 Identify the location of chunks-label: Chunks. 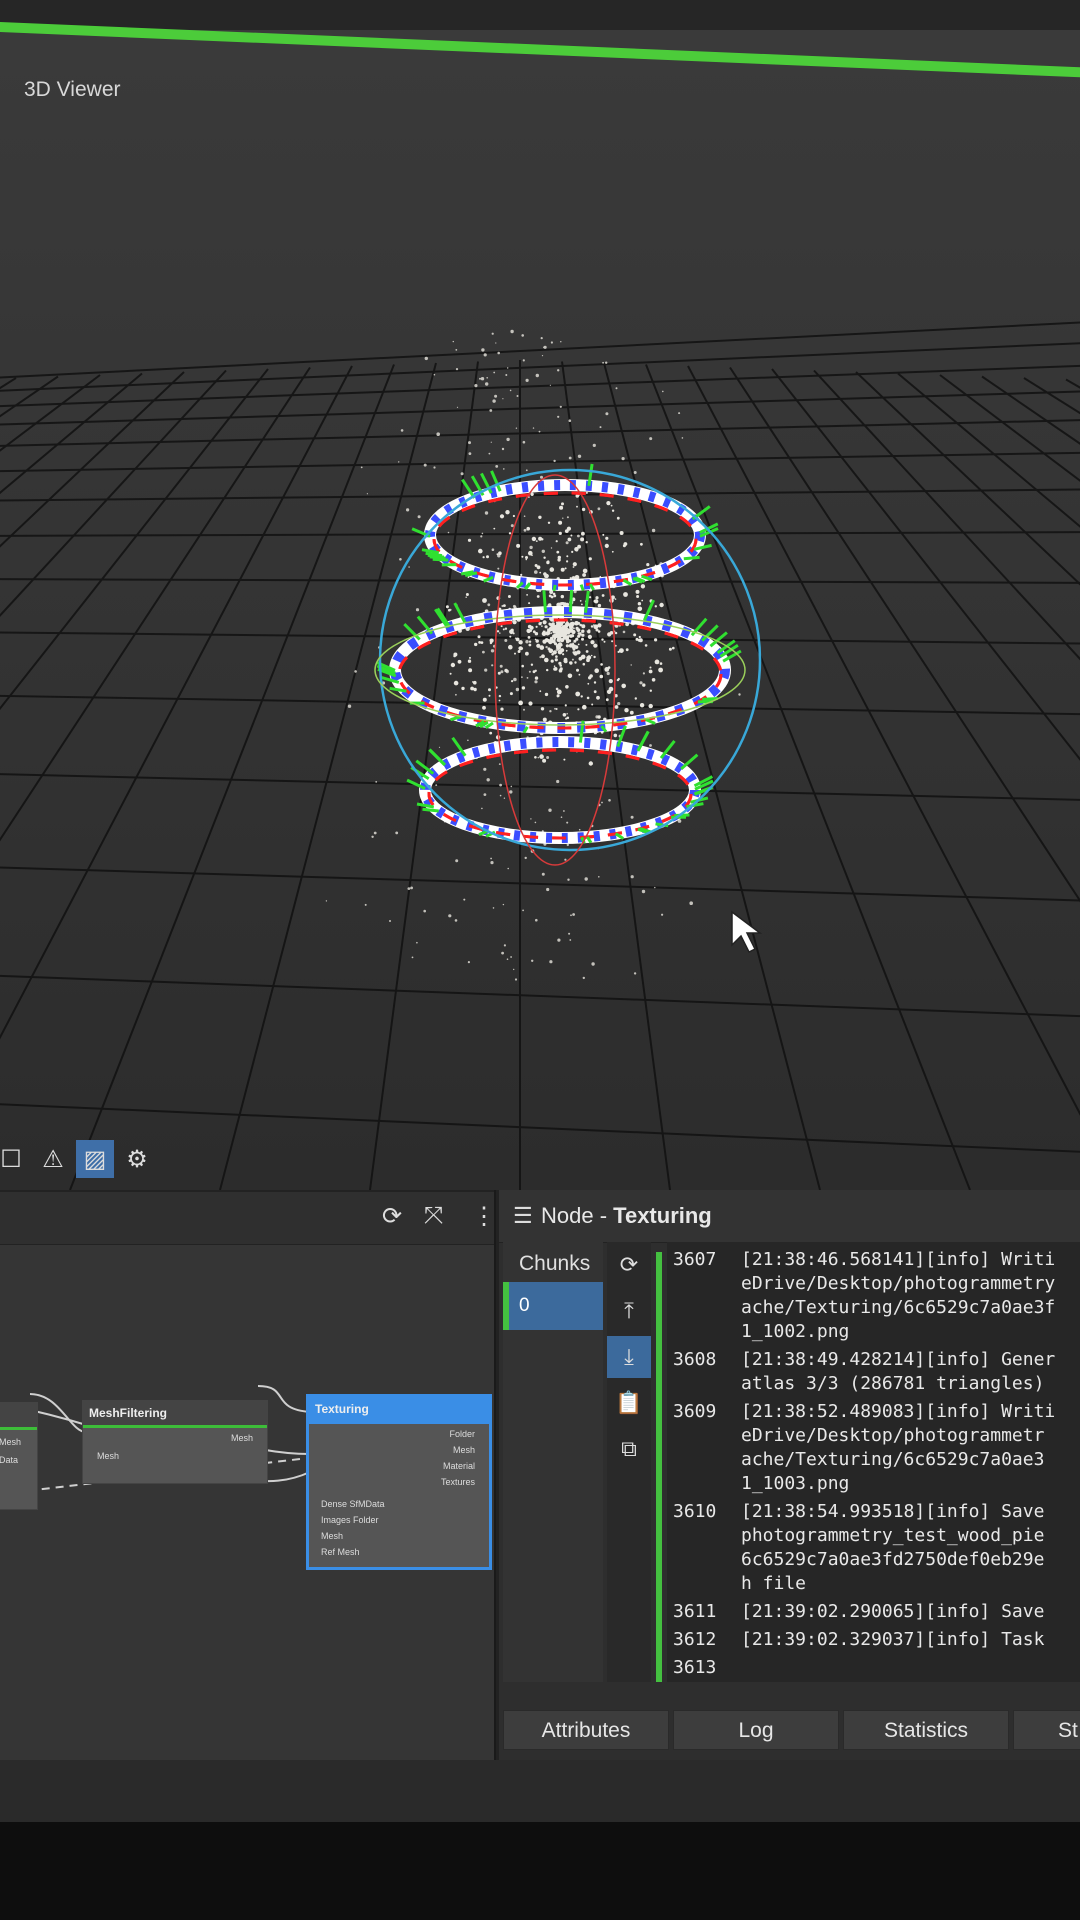
(555, 1263).